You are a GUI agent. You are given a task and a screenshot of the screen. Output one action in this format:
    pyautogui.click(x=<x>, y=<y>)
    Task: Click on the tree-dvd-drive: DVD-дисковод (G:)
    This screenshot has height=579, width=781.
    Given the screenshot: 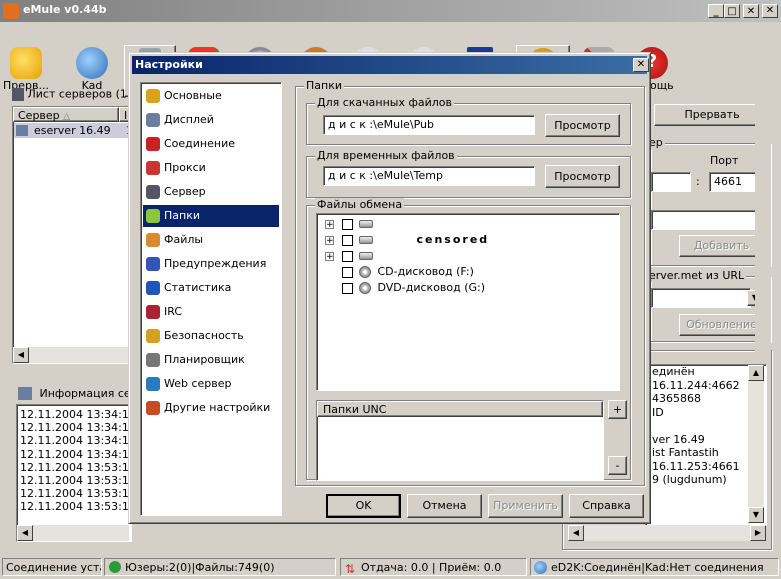 What is the action you would take?
    pyautogui.click(x=405, y=288)
    